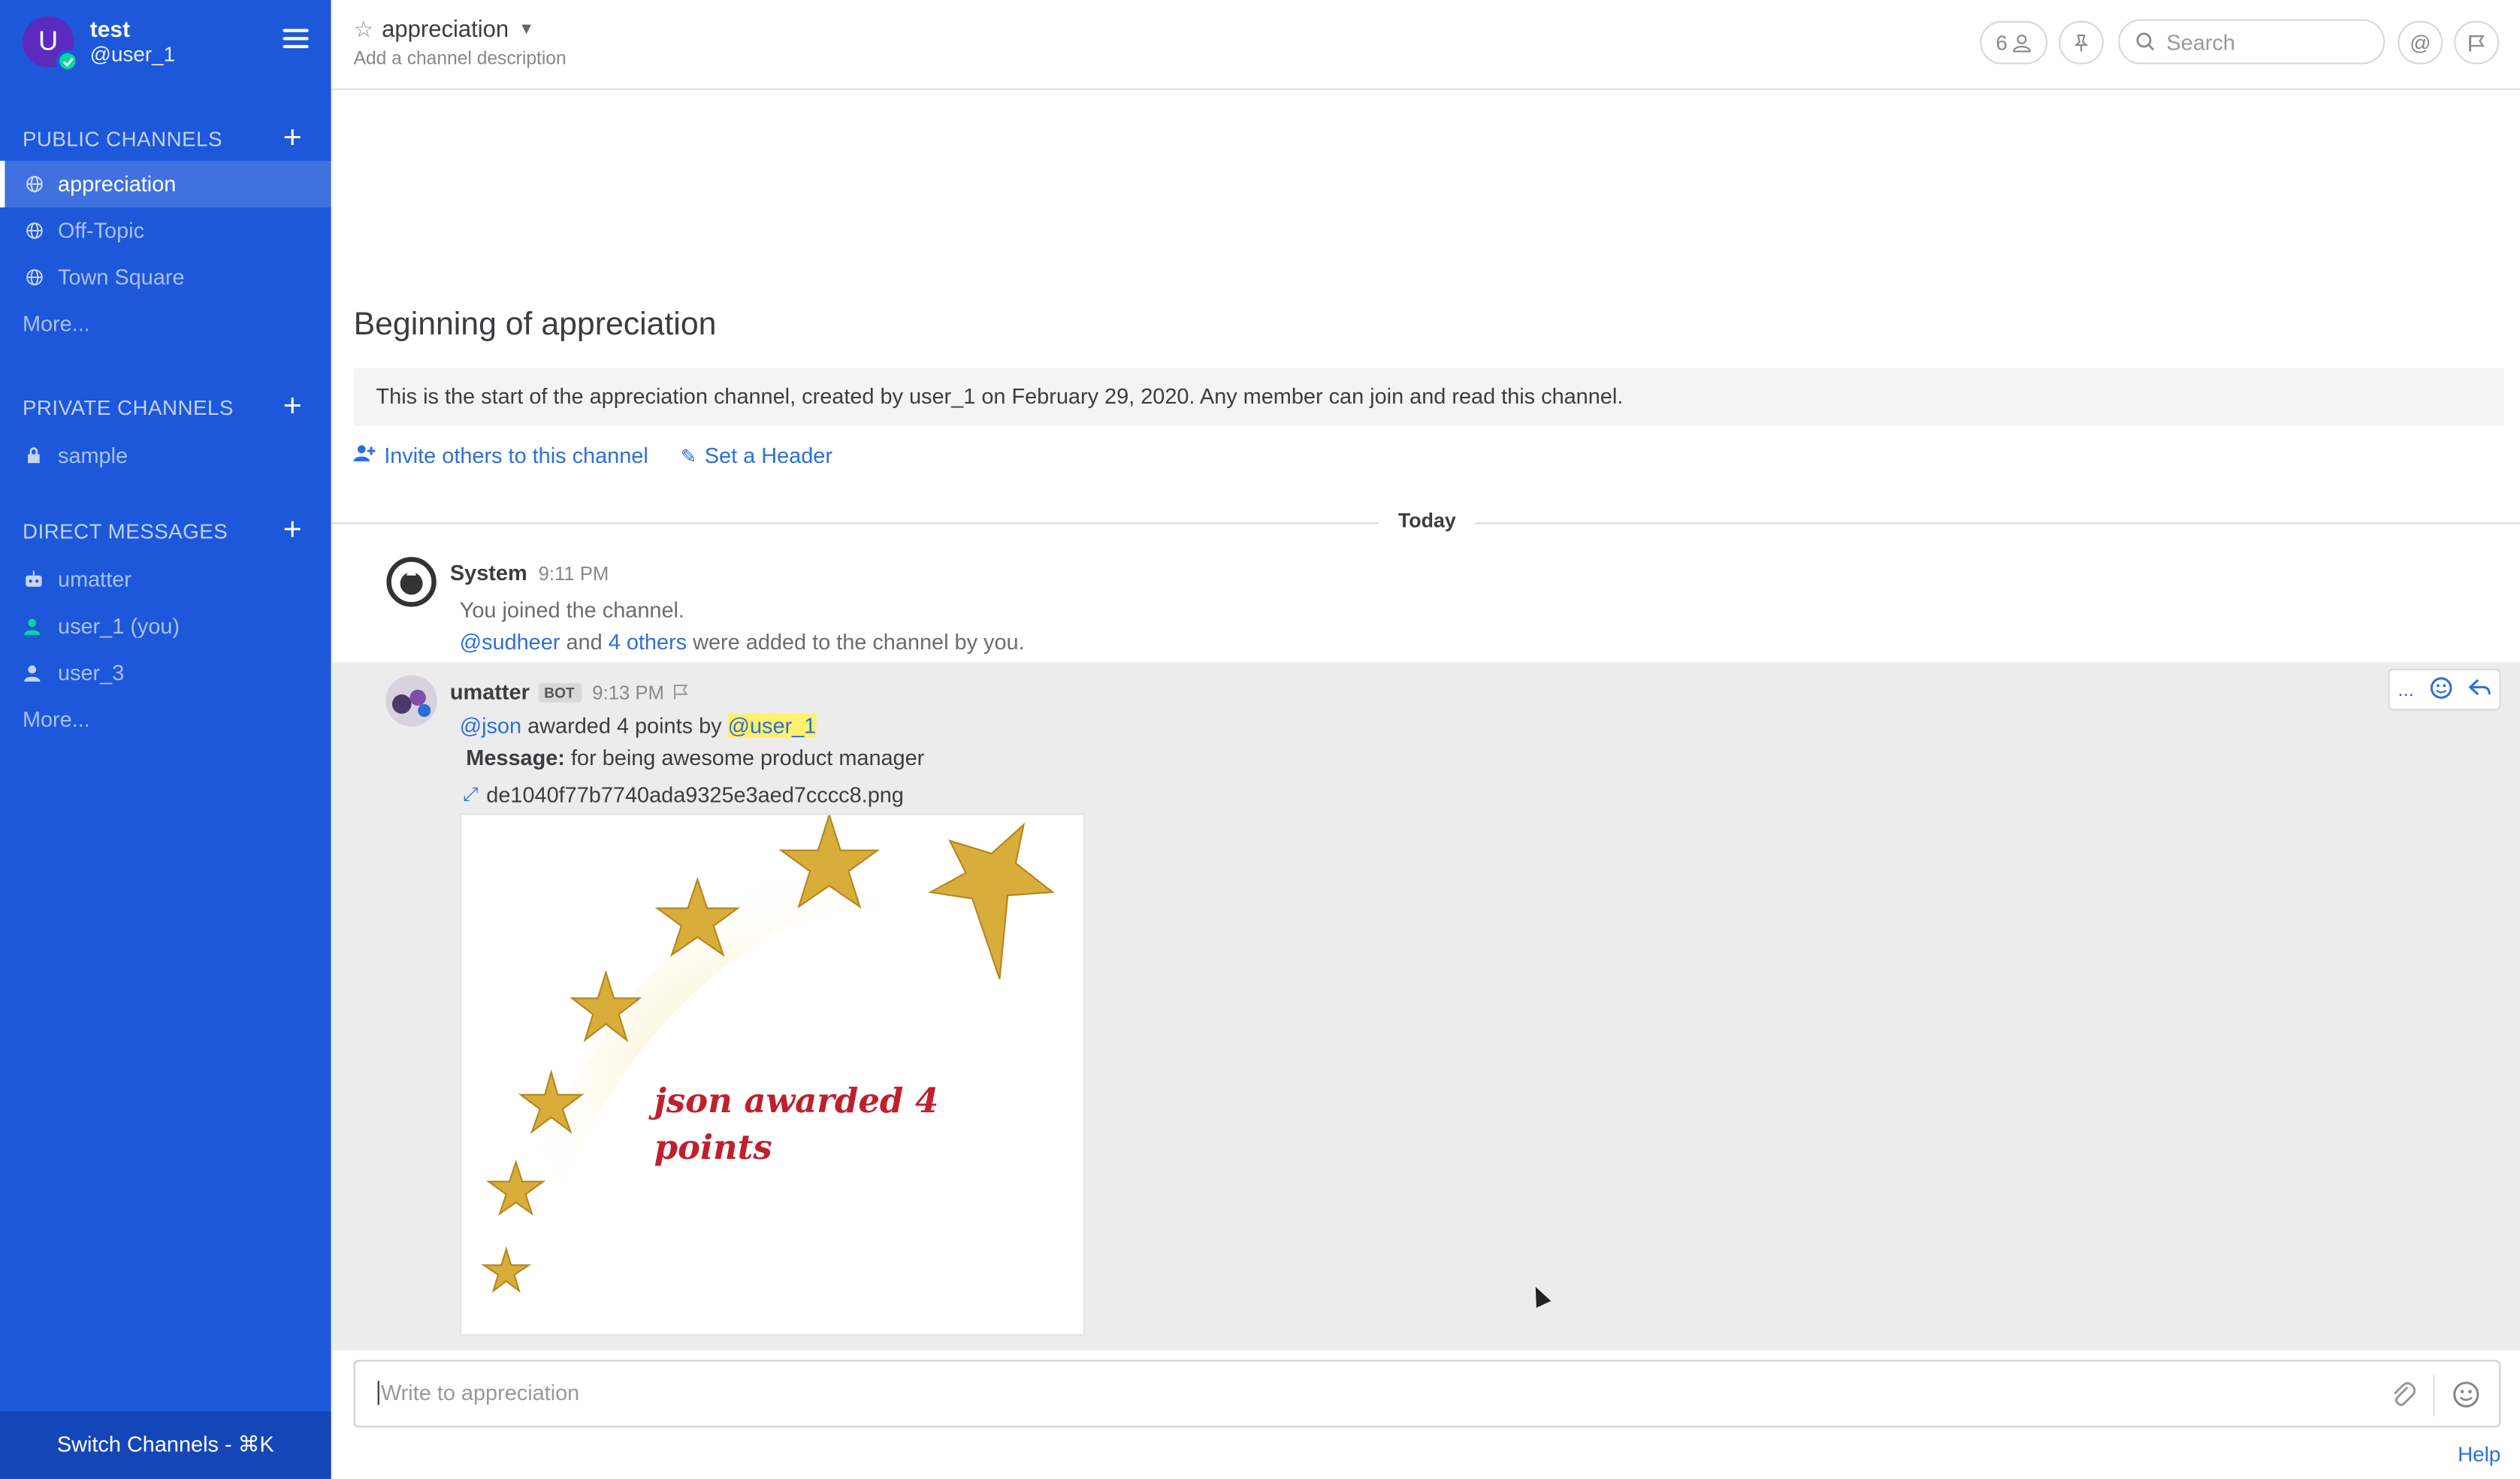  I want to click on pencil-icon: ✎, so click(688, 455).